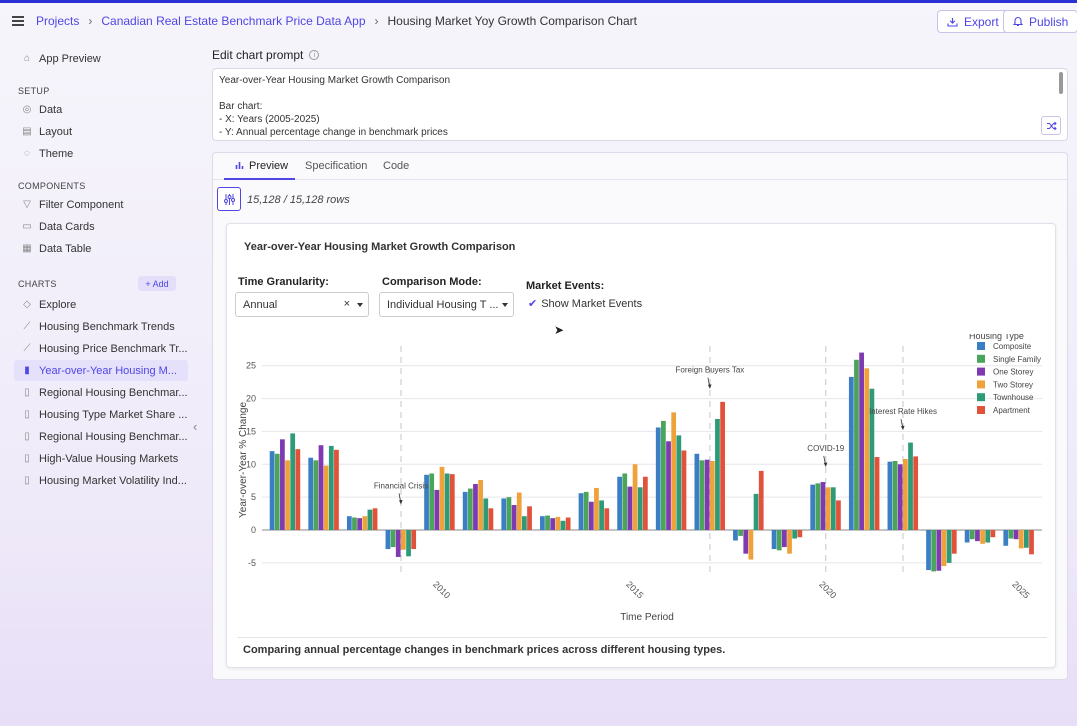  What do you see at coordinates (1013, 397) in the screenshot?
I see `legend-label: Townhouse` at bounding box center [1013, 397].